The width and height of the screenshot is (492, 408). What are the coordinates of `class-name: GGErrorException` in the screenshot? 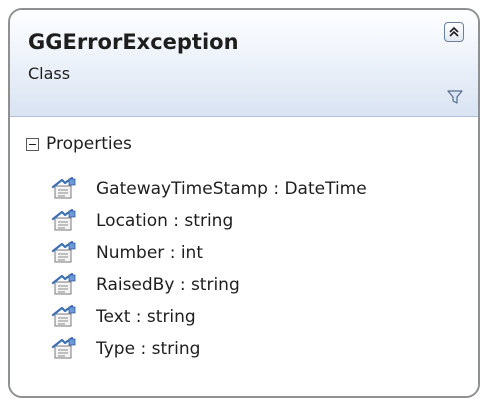 It's located at (133, 42).